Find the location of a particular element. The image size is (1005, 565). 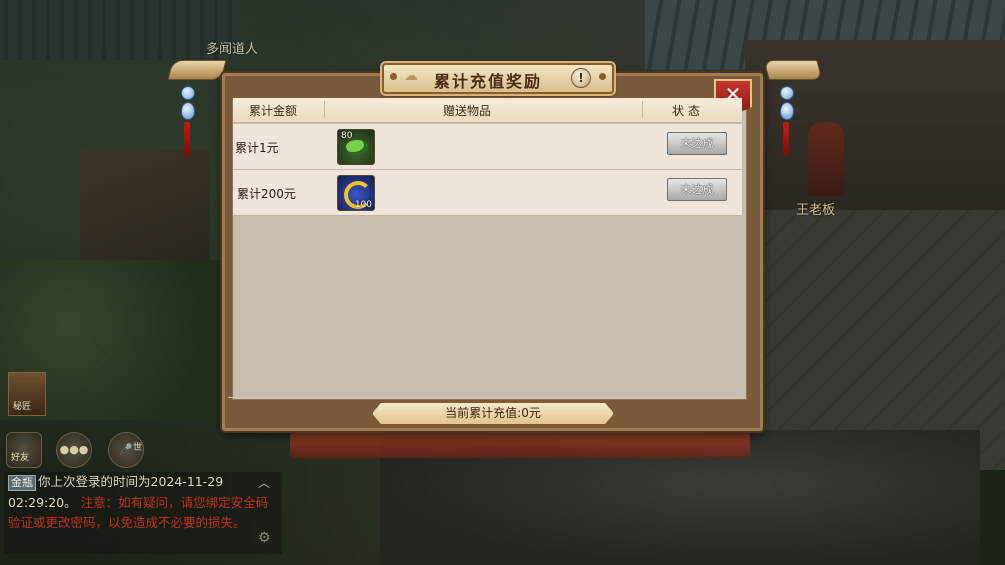

info-icon: ! is located at coordinates (581, 78).